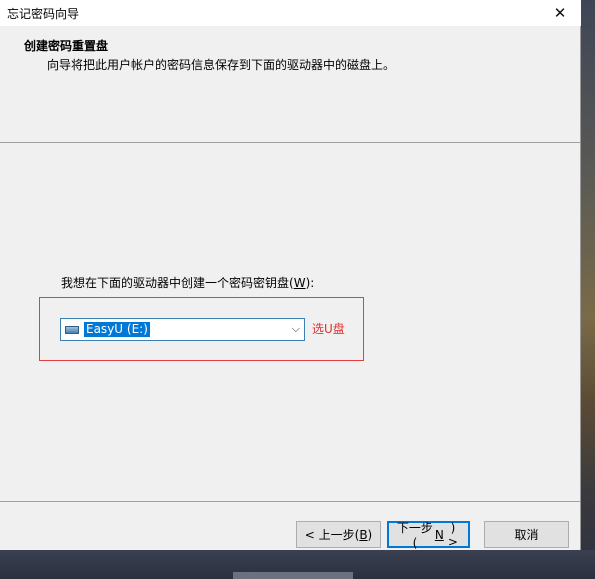  Describe the element at coordinates (290, 13) in the screenshot. I see `title-bar: 忘记密码向导 ✕` at that location.